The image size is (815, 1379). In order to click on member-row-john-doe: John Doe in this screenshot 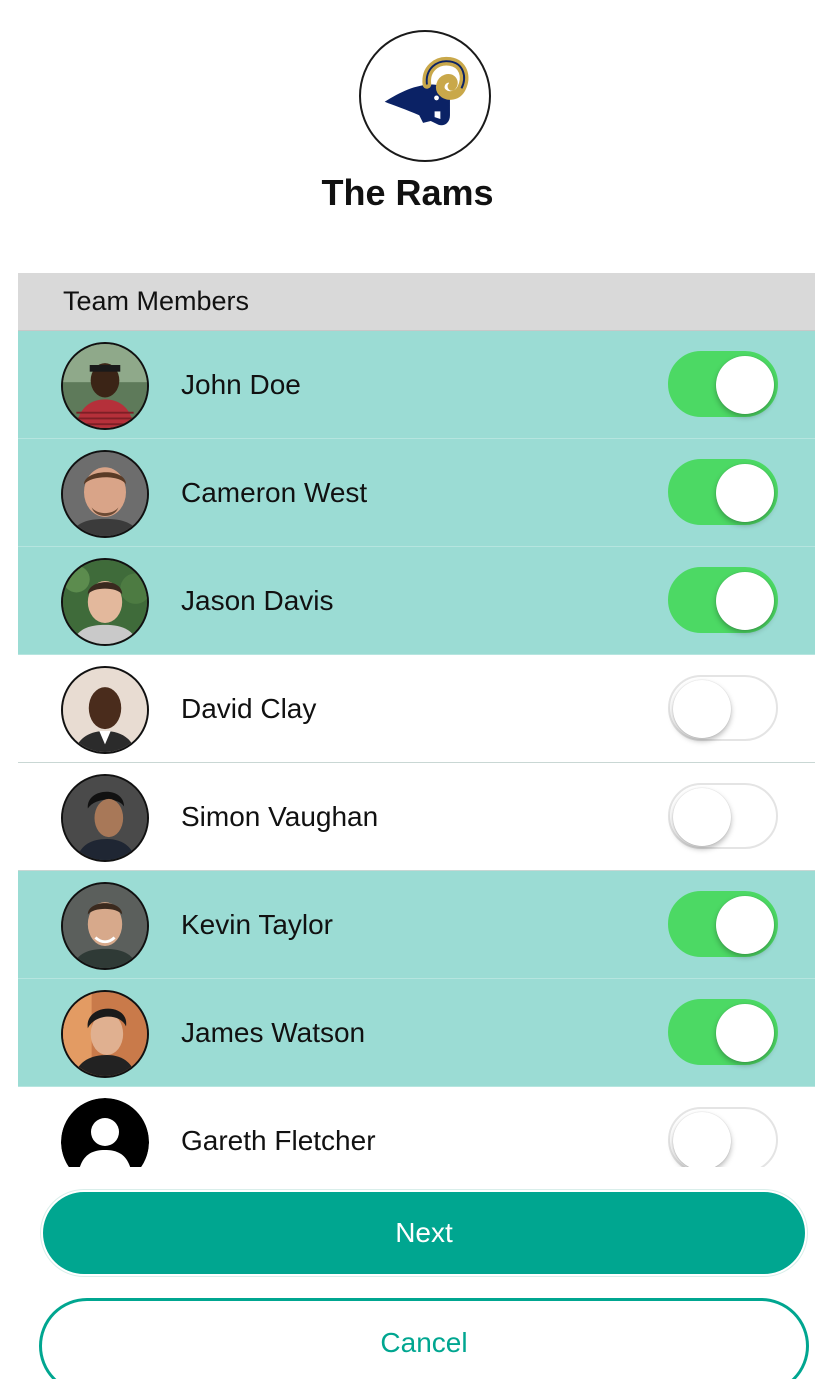, I will do `click(416, 385)`.